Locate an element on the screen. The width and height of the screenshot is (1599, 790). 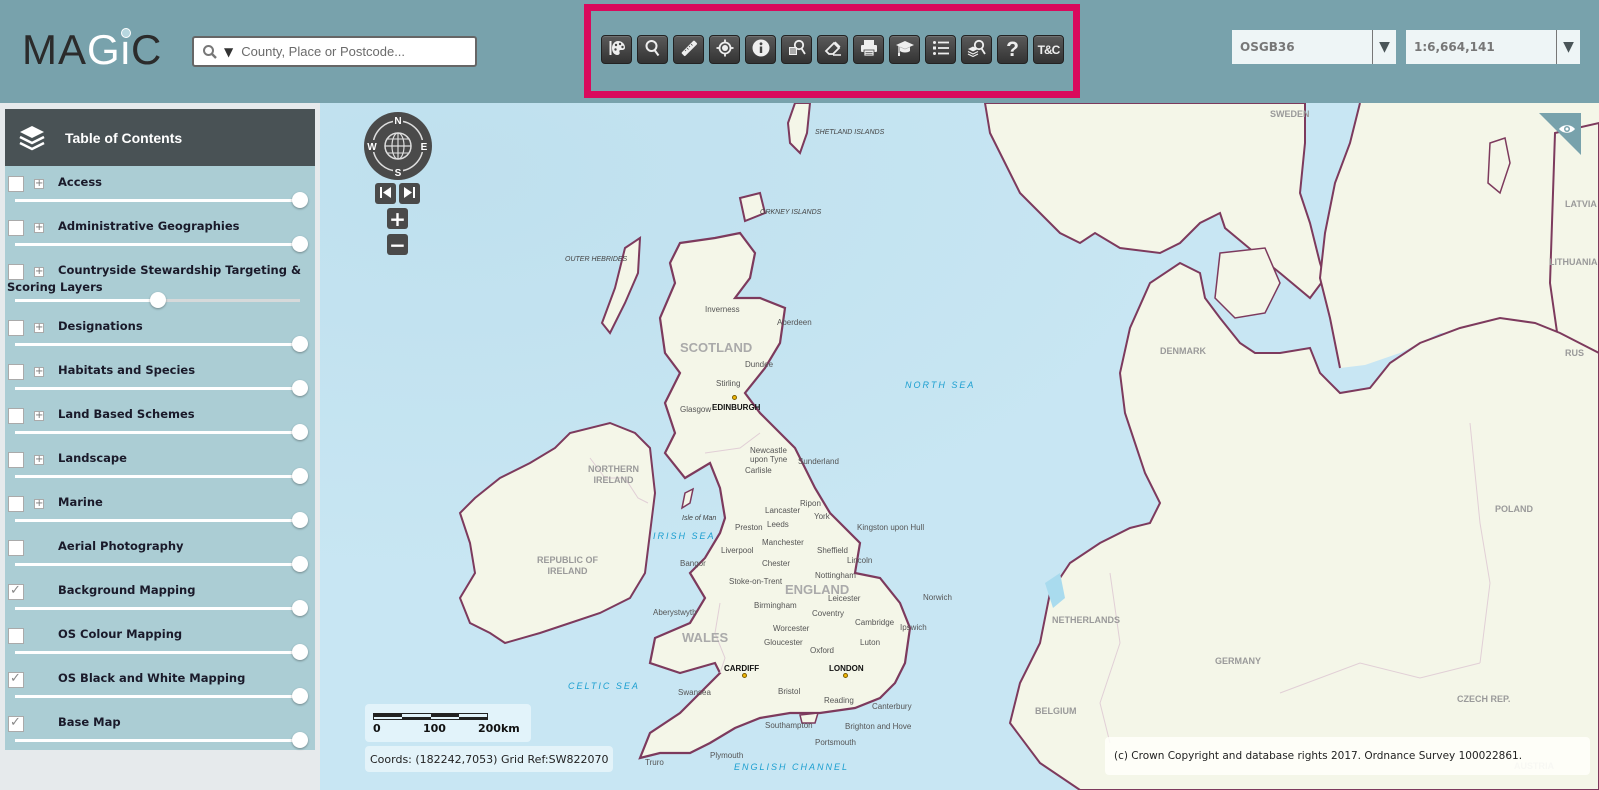
label-lincoln: Lincoln is located at coordinates (860, 560).